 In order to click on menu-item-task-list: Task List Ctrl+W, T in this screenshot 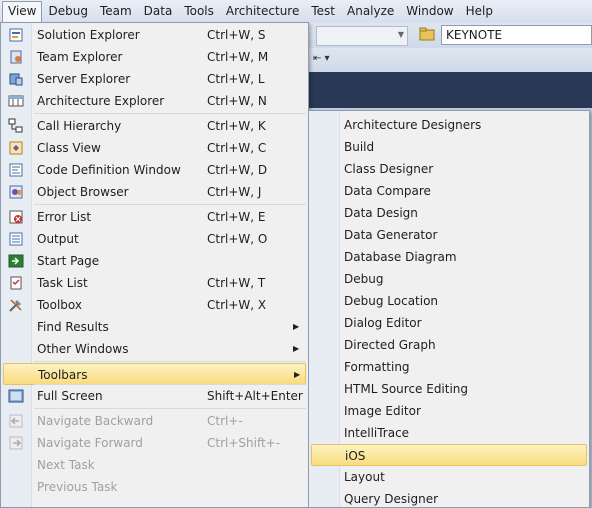, I will do `click(154, 283)`.